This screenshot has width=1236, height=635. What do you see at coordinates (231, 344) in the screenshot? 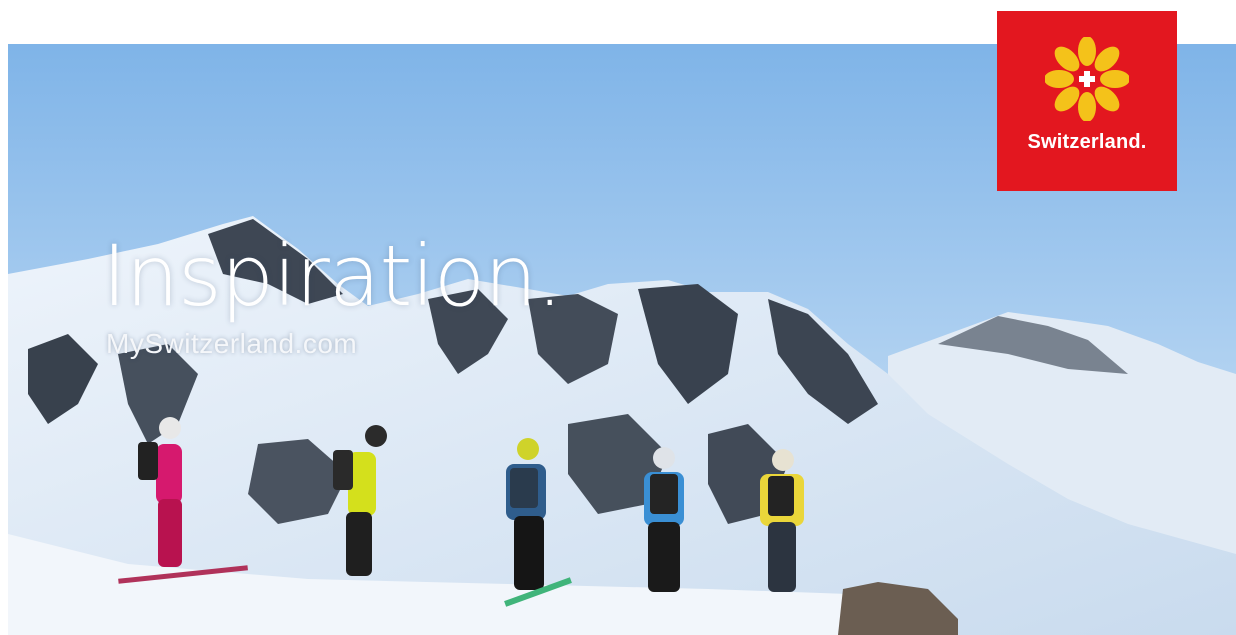
I see `website-link: MySwitzerland.com` at bounding box center [231, 344].